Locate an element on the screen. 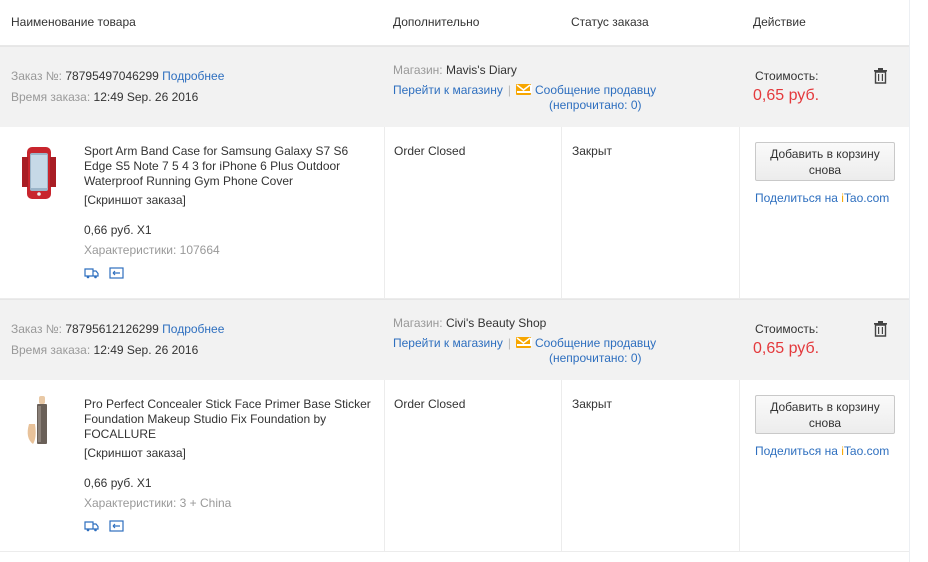 The height and width of the screenshot is (562, 928). item-specs: Характеристики: 3 + China is located at coordinates (158, 503).